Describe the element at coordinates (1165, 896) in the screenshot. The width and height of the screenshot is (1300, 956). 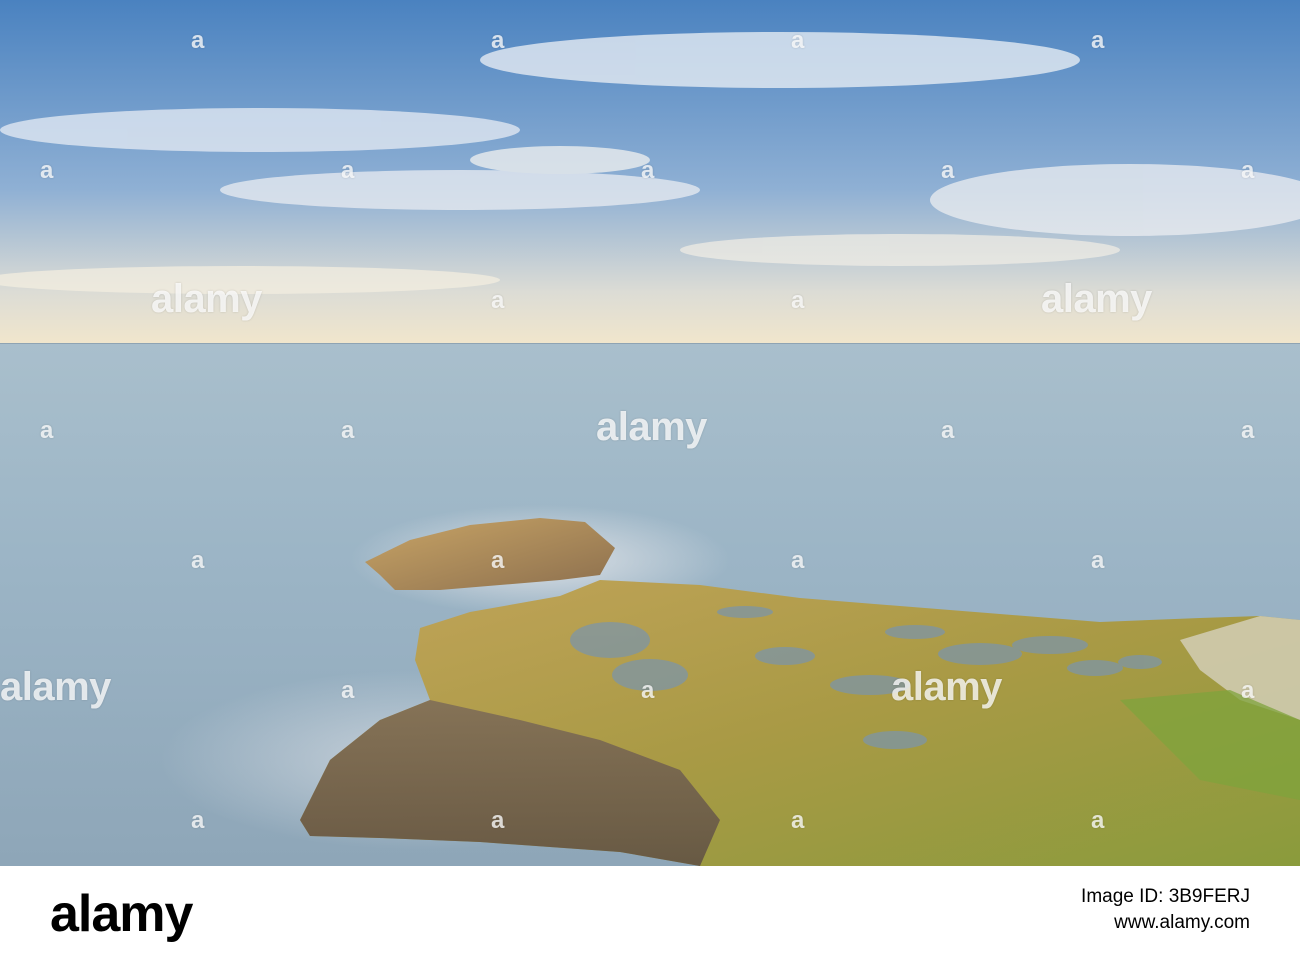
I see `image-id: Image ID: 3B9FERJ` at that location.